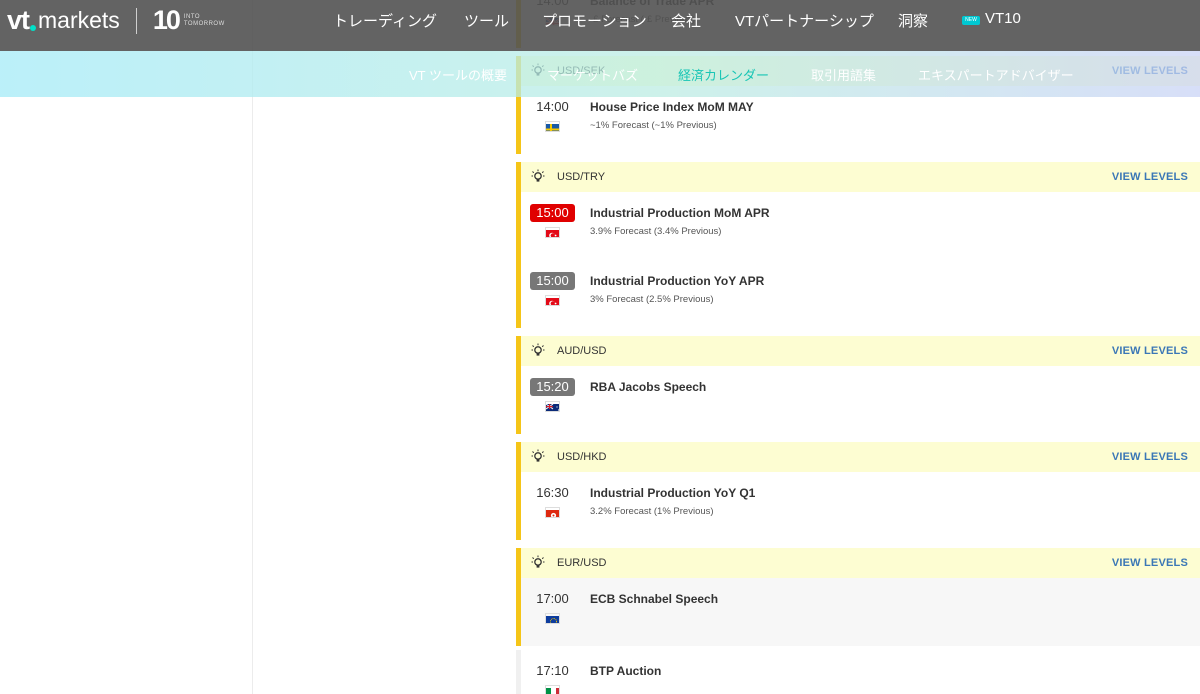  I want to click on event-name: Industrial Production YoY Q1, so click(673, 493).